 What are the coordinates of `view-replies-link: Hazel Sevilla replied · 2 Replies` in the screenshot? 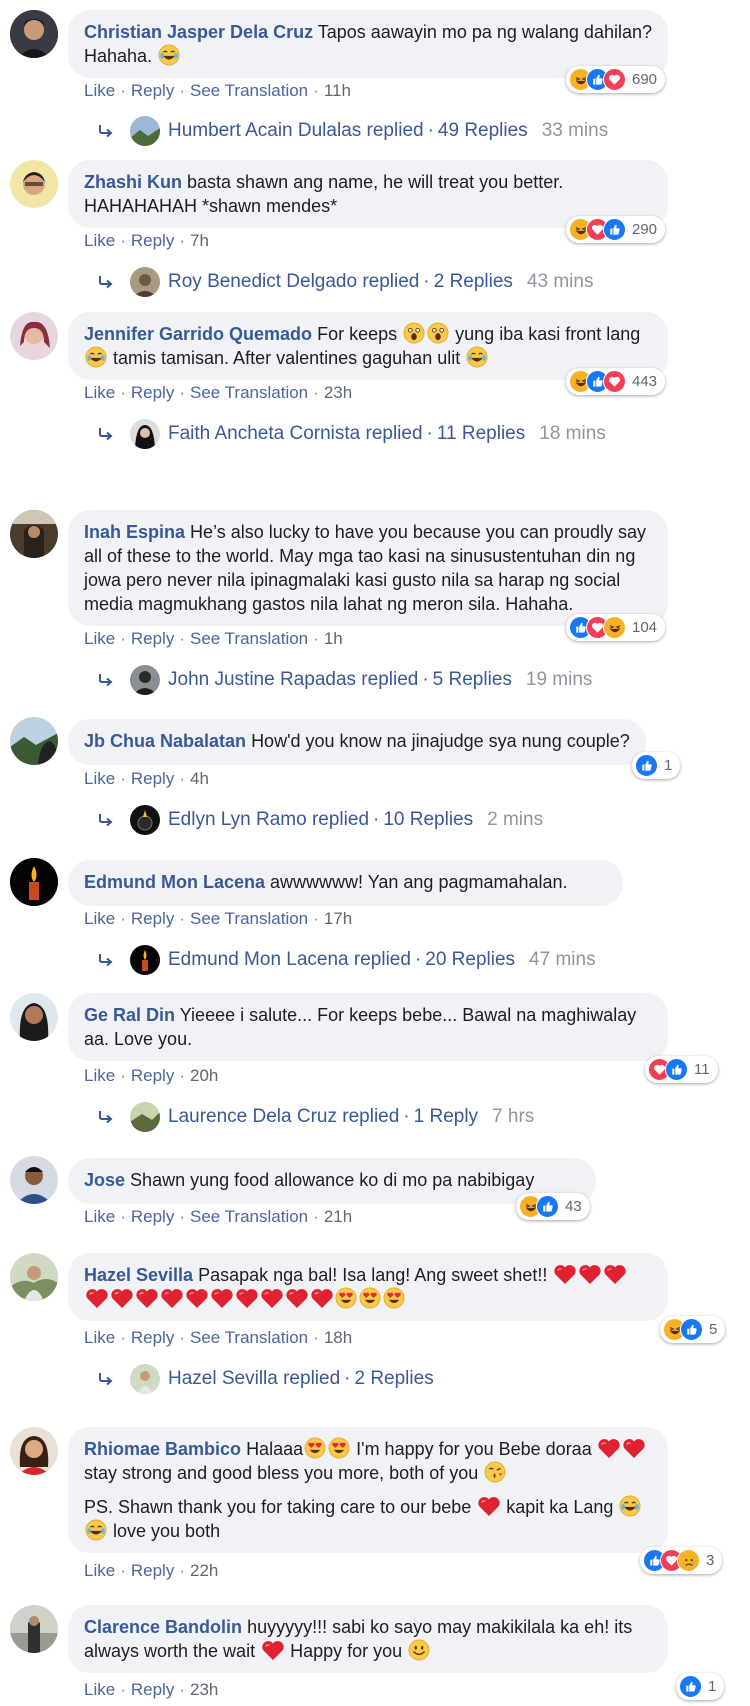 It's located at (265, 1379).